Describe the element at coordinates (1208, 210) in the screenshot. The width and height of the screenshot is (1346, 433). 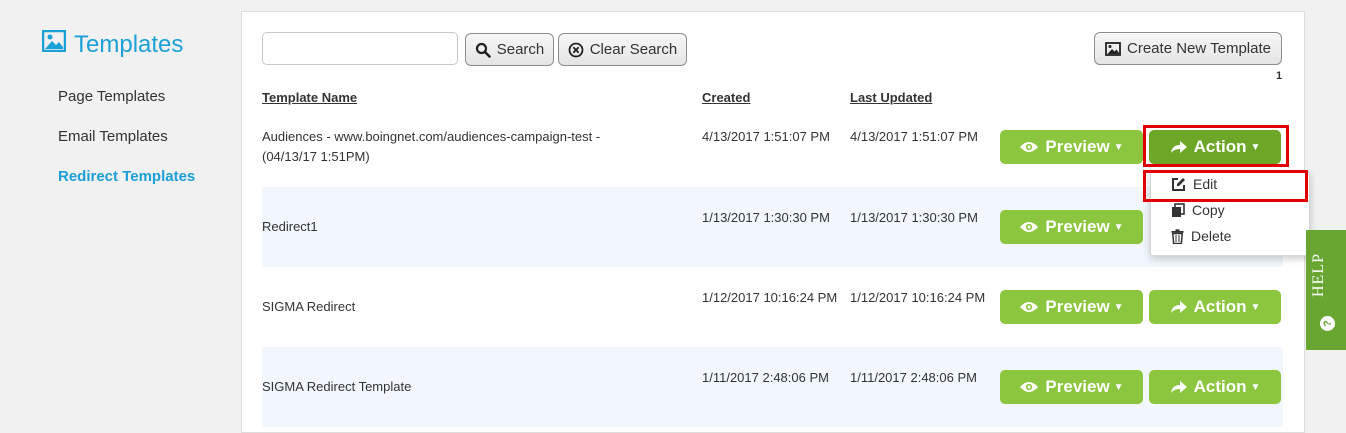
I see `menu-item-label: Copy` at that location.